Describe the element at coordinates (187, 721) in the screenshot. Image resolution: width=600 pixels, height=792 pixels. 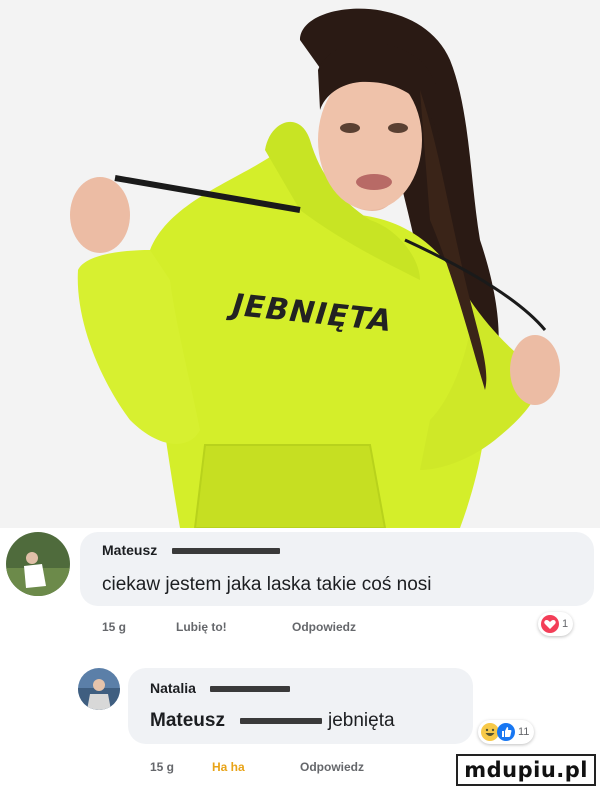
I see `mention-link: Mateusz` at that location.